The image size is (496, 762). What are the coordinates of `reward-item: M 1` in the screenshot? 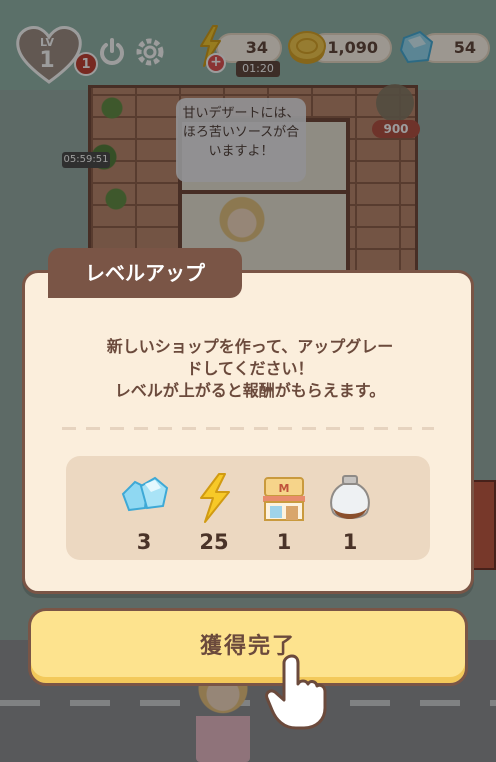 It's located at (284, 515).